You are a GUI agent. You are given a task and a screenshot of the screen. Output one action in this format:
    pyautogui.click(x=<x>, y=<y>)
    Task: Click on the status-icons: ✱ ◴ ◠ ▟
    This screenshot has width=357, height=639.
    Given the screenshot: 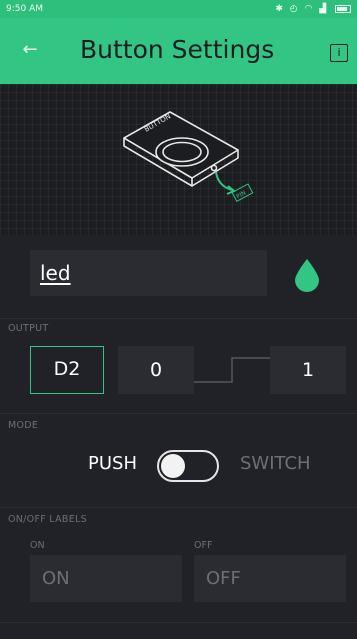 What is the action you would take?
    pyautogui.click(x=313, y=9)
    